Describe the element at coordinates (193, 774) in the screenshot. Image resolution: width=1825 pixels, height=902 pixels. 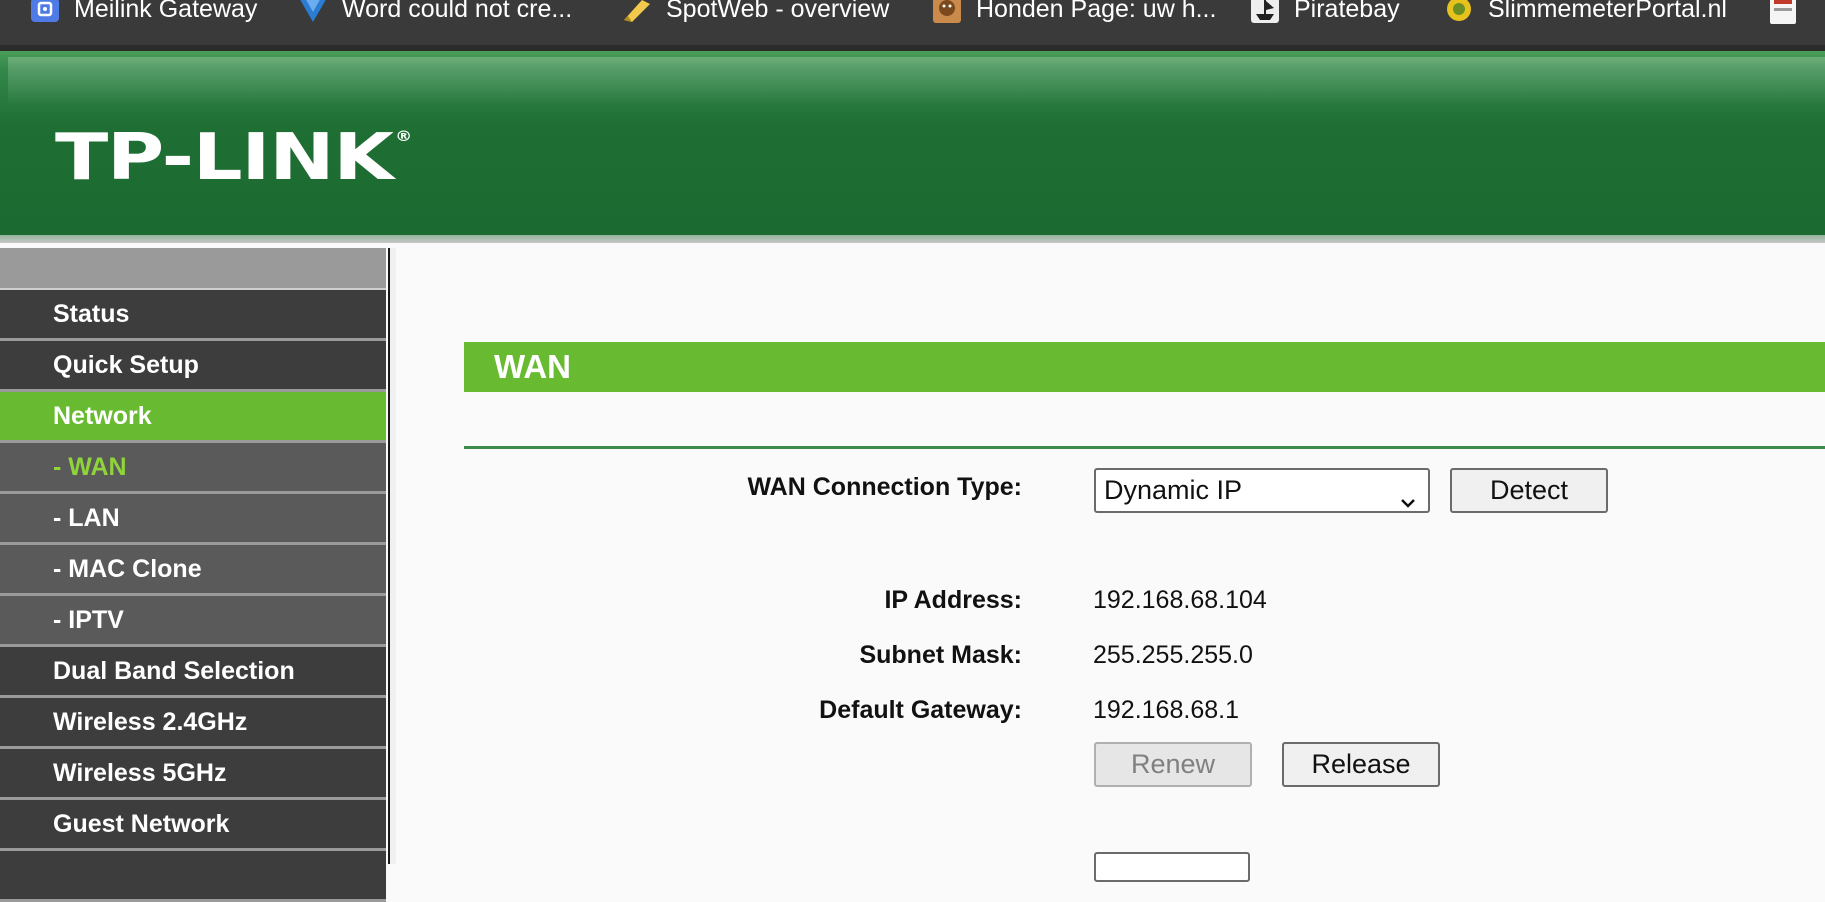
I see `sidebar-item-wireless-5ghz: Wireless 5GHz` at that location.